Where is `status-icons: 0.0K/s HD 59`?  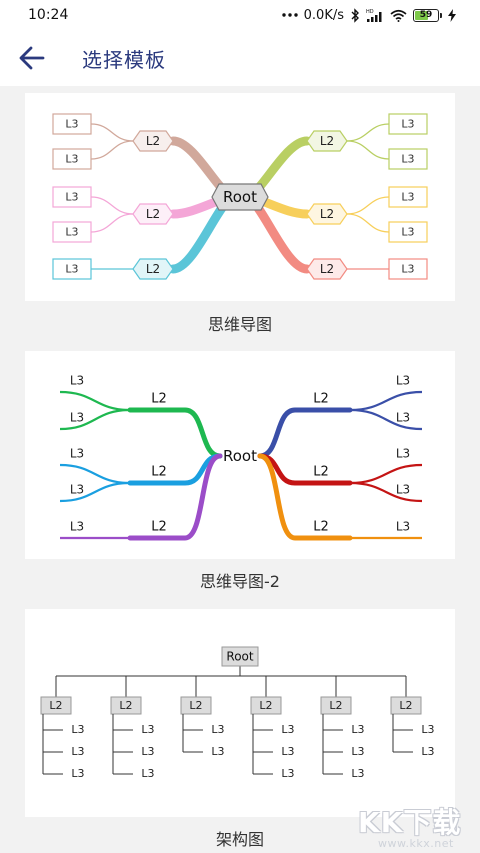
status-icons: 0.0K/s HD 59 is located at coordinates (368, 15).